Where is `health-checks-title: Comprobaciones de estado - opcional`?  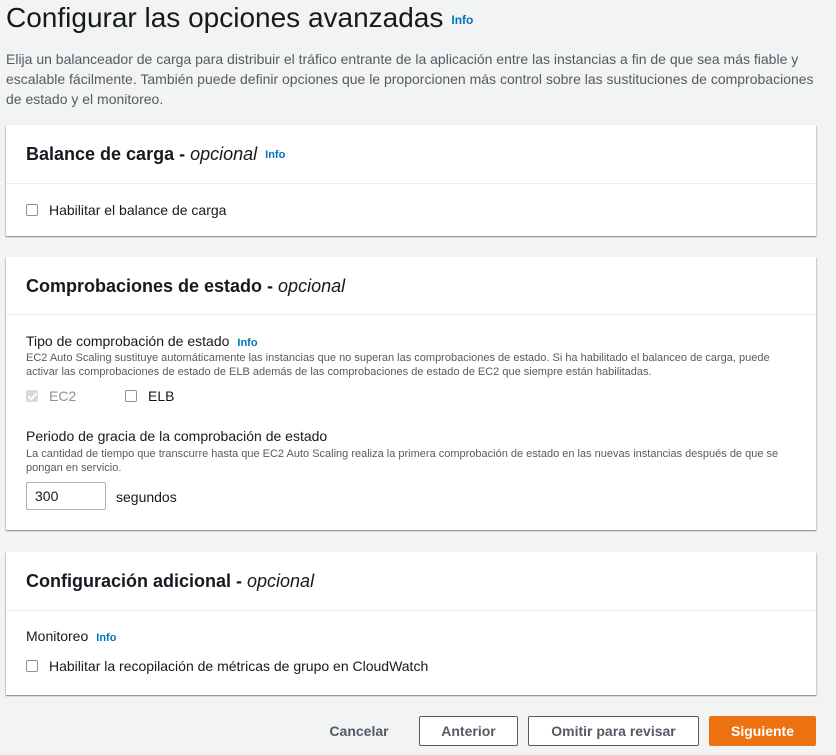 health-checks-title: Comprobaciones de estado - opcional is located at coordinates (185, 286).